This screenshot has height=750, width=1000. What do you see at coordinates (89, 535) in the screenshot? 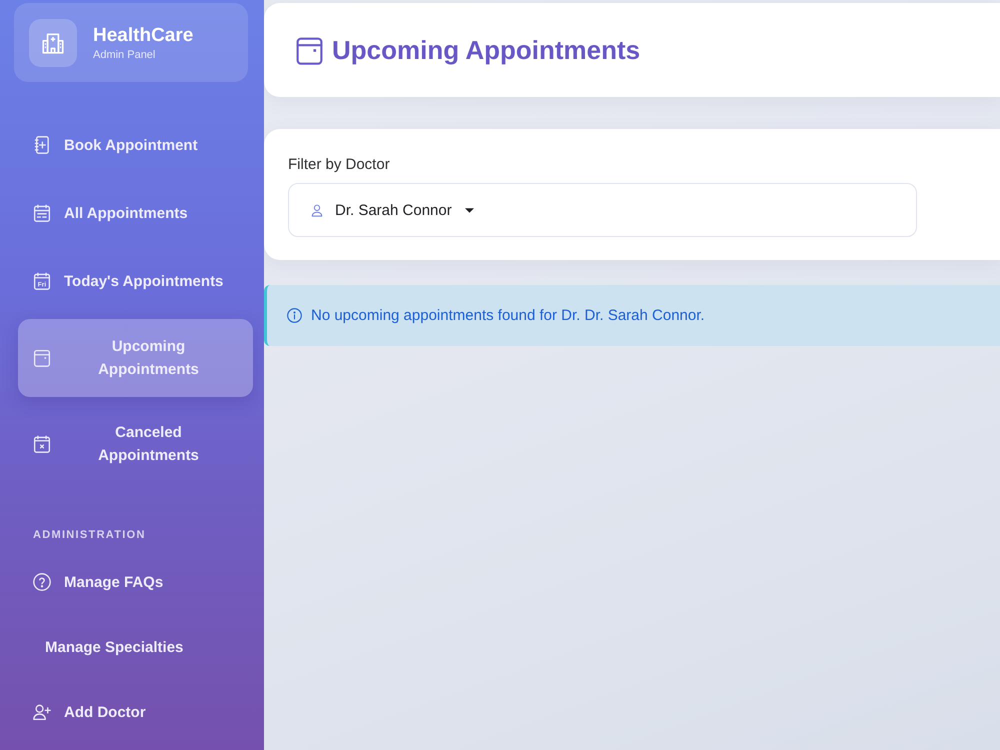
I see `section-heading: ADMINISTRATION` at bounding box center [89, 535].